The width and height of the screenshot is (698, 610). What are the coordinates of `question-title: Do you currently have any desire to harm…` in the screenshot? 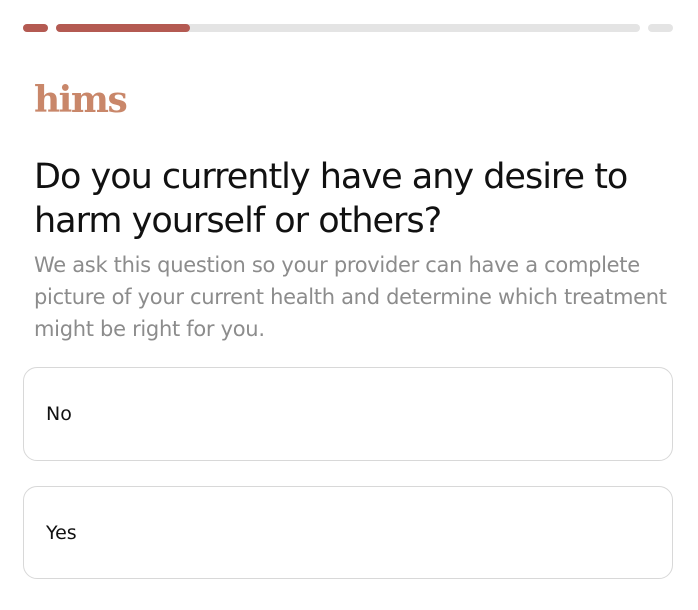 It's located at (331, 199).